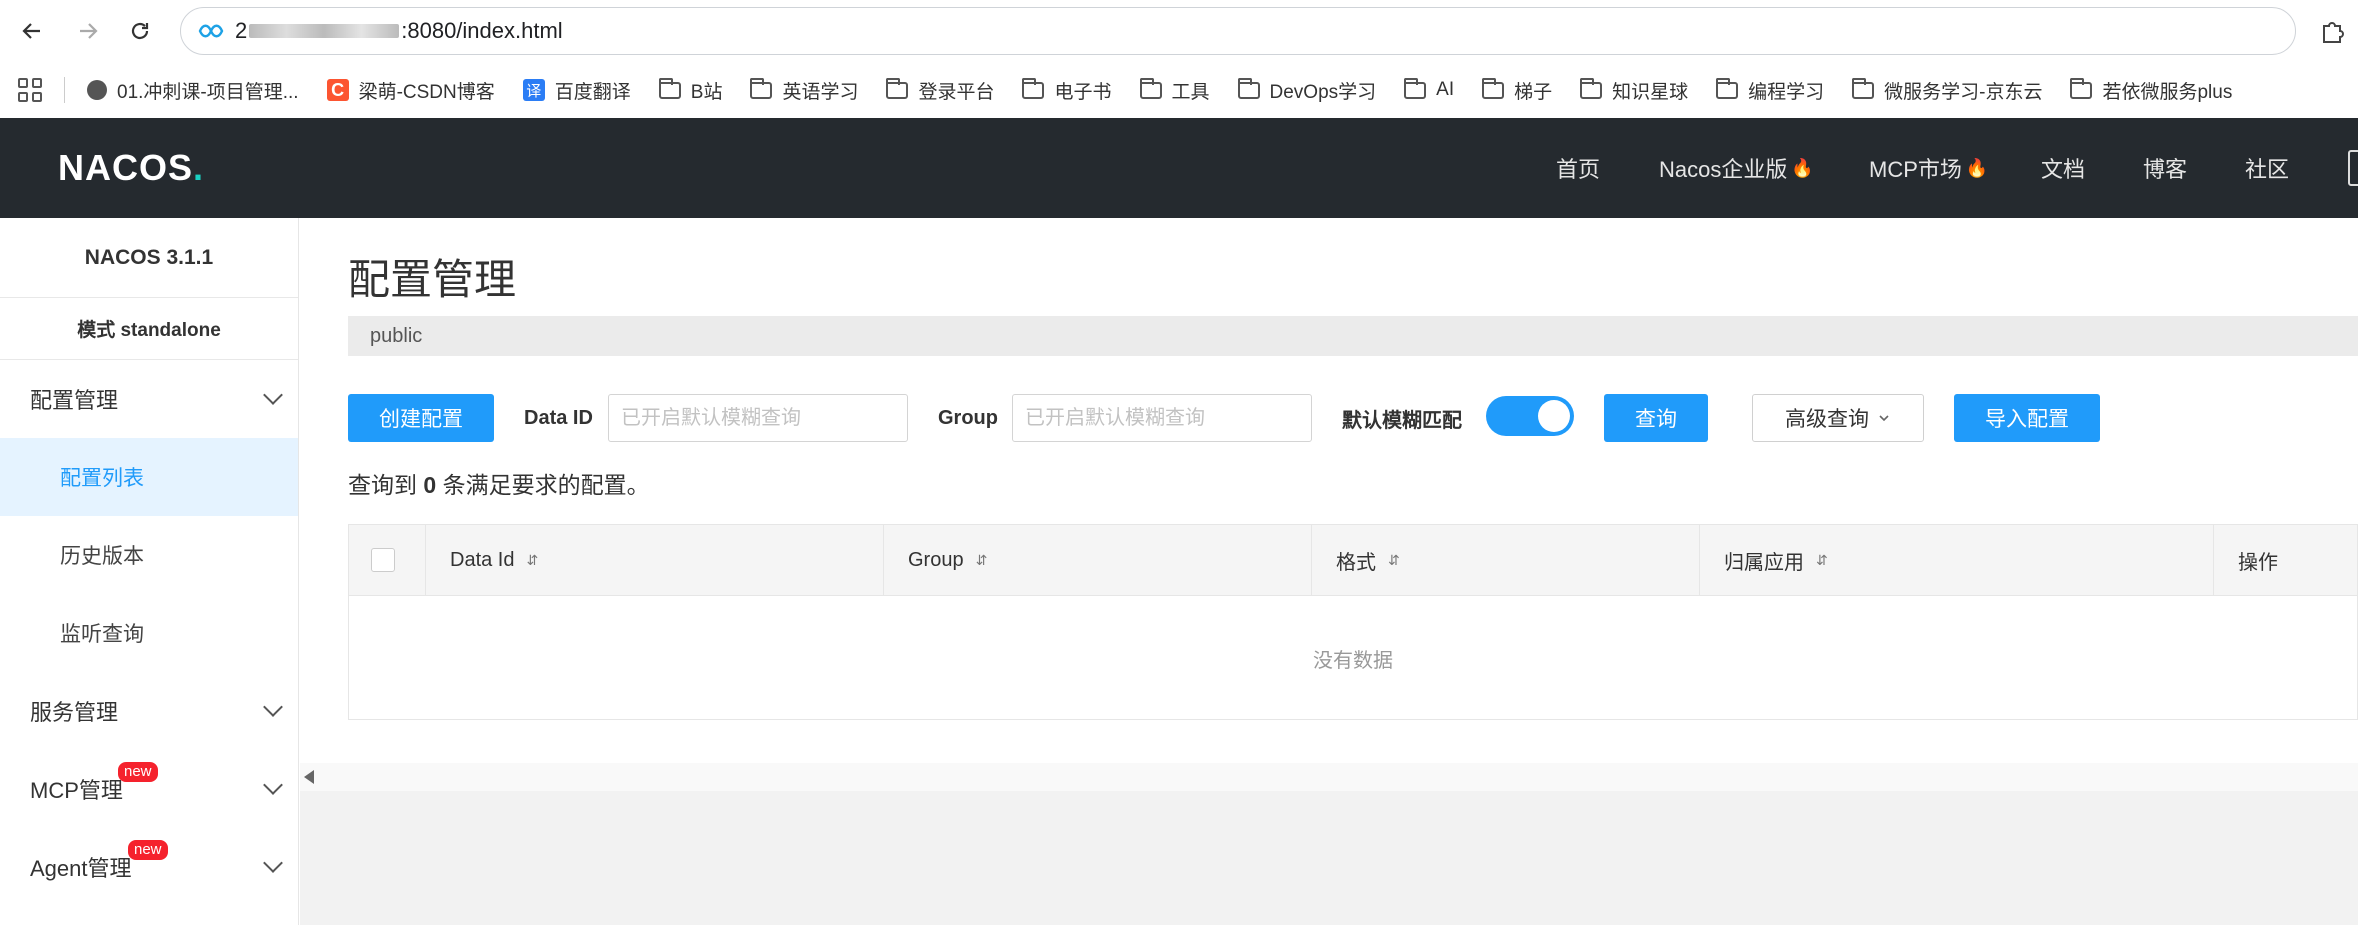  What do you see at coordinates (1838, 418) in the screenshot?
I see `advanced-query-button: 高级查询` at bounding box center [1838, 418].